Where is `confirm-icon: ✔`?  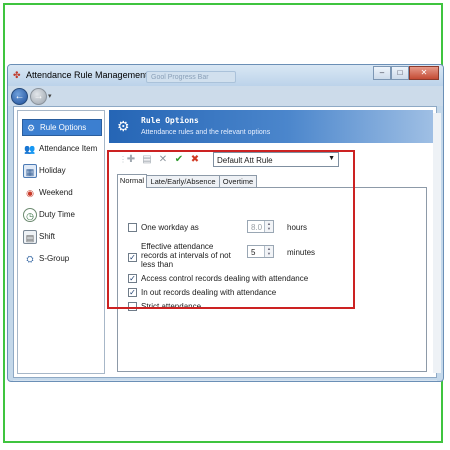 confirm-icon: ✔ is located at coordinates (179, 160).